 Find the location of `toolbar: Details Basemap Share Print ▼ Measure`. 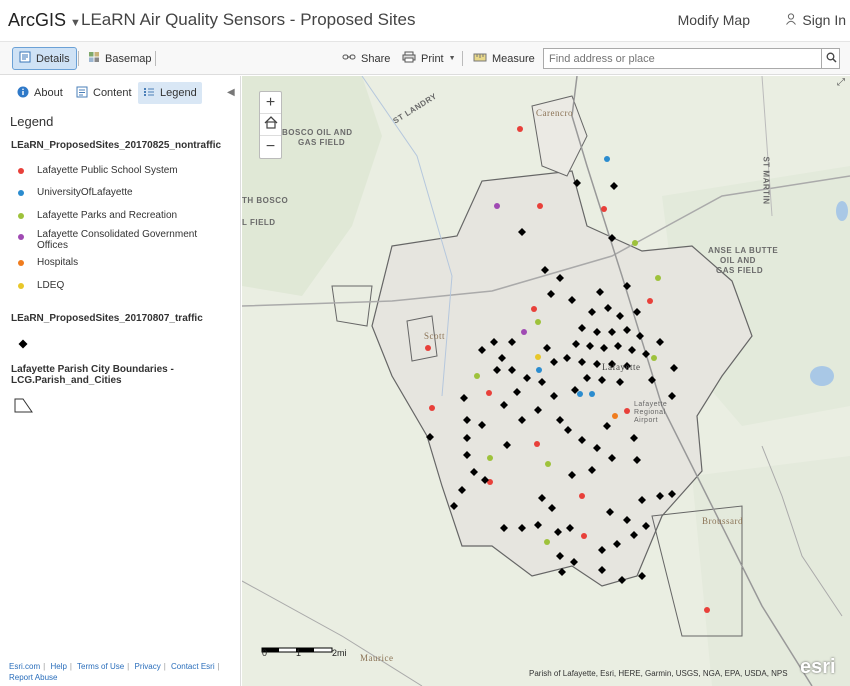

toolbar: Details Basemap Share Print ▼ Measure is located at coordinates (425, 58).